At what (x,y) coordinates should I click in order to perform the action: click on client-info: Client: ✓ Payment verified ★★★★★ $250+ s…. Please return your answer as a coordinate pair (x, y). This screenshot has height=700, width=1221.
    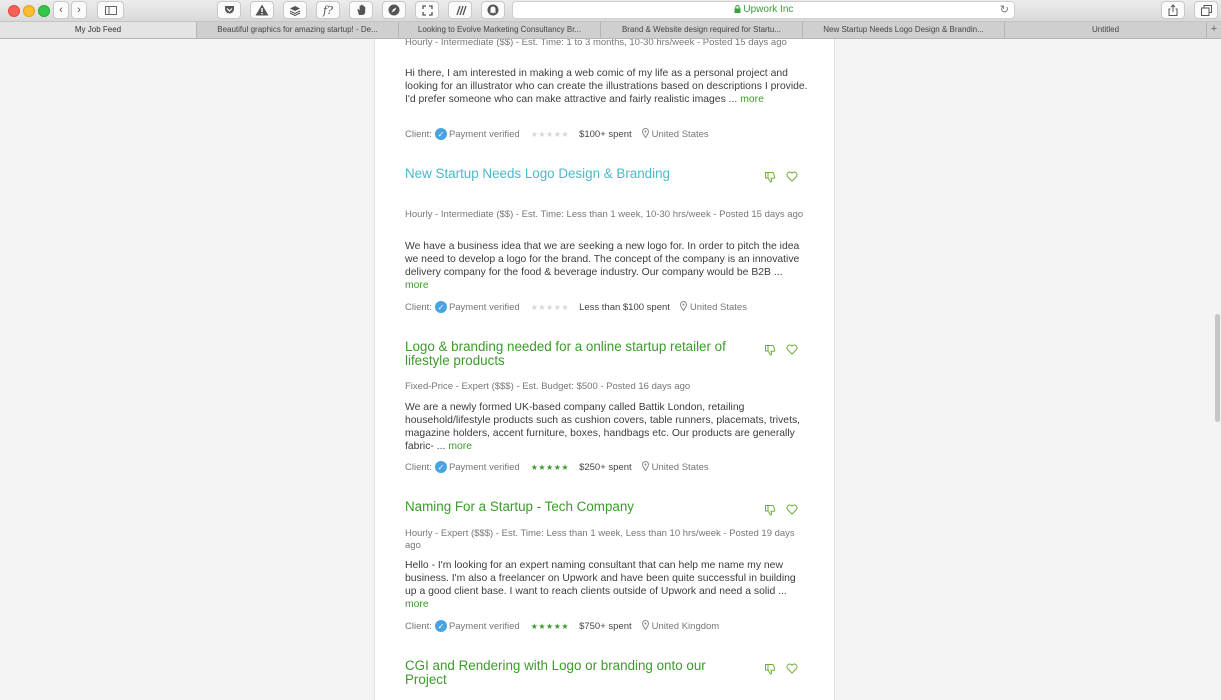
    Looking at the image, I should click on (557, 467).